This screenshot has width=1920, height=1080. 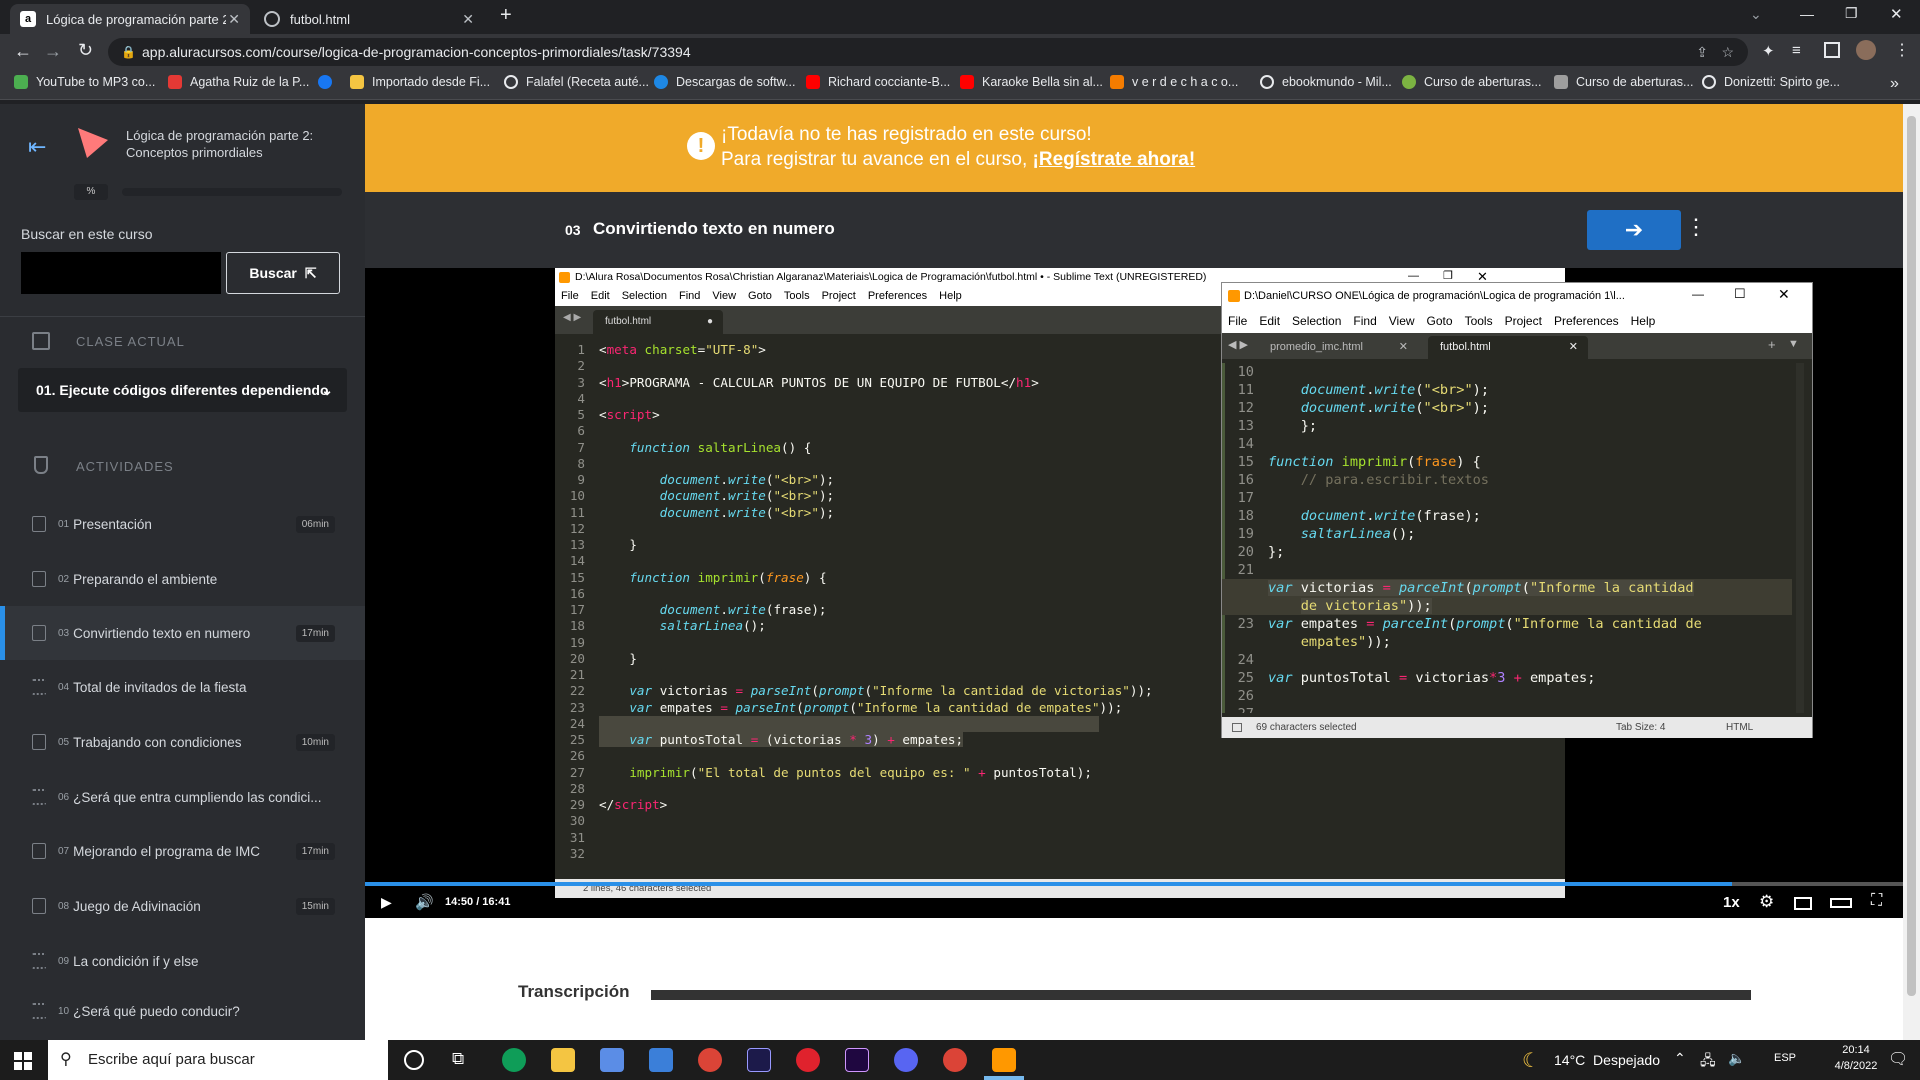 What do you see at coordinates (1856, 1050) in the screenshot?
I see `clock-time: 20:14` at bounding box center [1856, 1050].